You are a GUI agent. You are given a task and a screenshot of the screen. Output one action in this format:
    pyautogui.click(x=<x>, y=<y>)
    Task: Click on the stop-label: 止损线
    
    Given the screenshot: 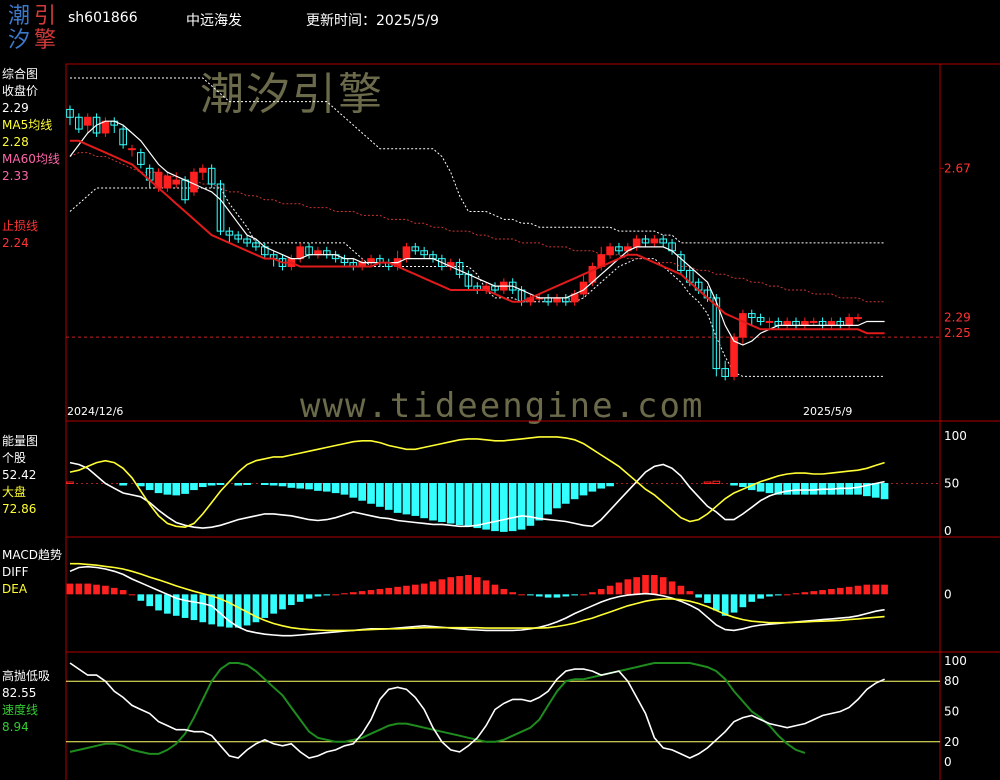 What is the action you would take?
    pyautogui.click(x=20, y=226)
    